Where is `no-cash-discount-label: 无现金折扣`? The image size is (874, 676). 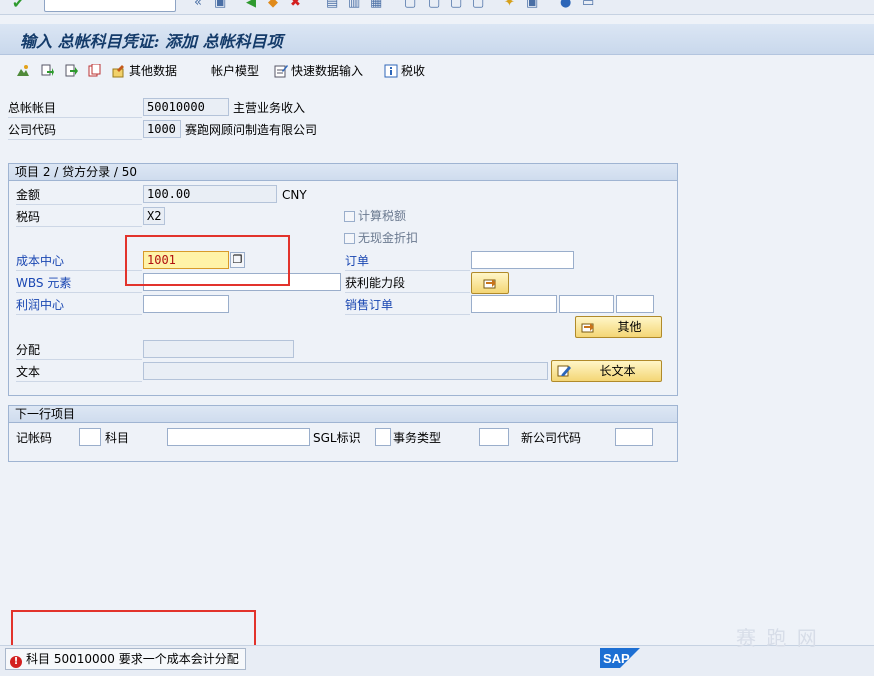 no-cash-discount-label: 无现金折扣 is located at coordinates (388, 238).